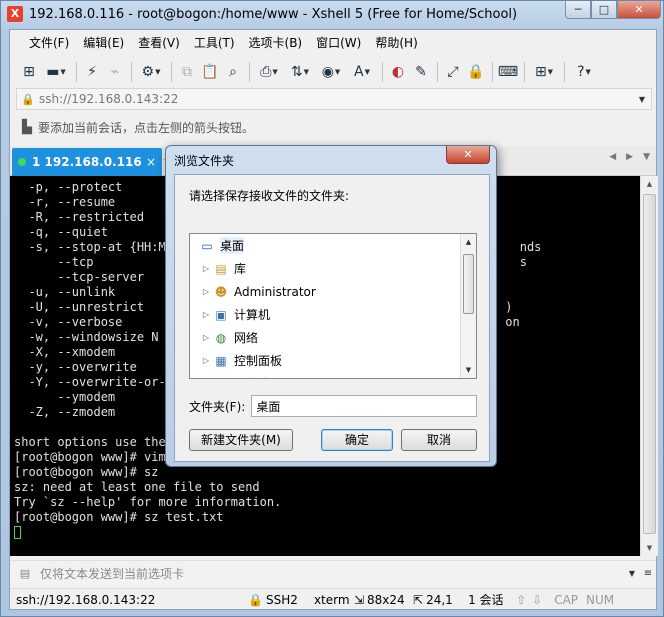 The image size is (664, 617). I want to click on address-bar: 🔒 ssh://192.168.0.143:22 ▼, so click(334, 99).